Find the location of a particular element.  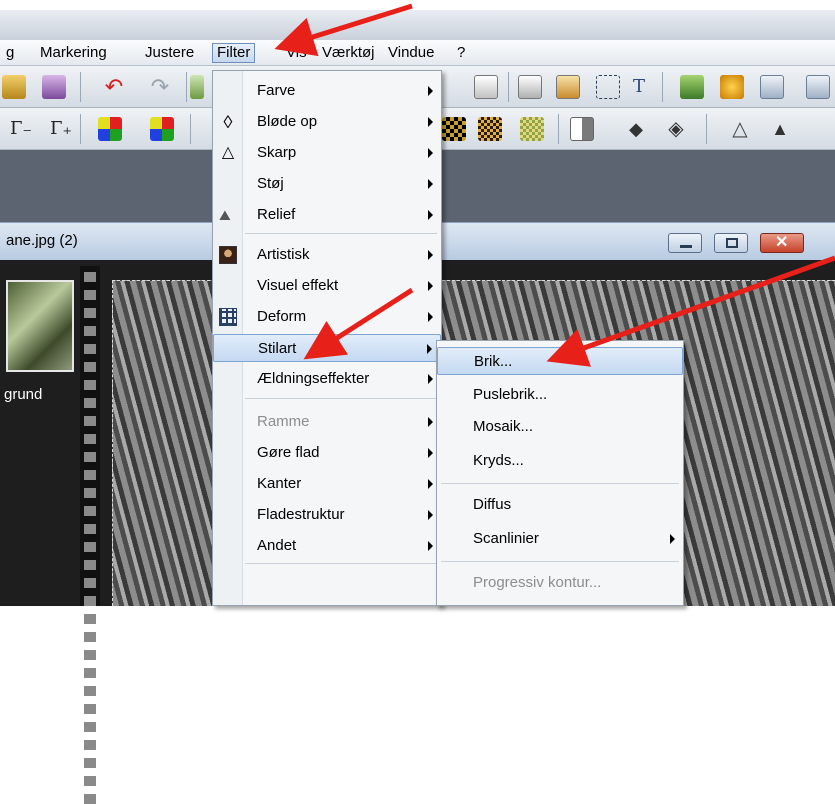

sharpen-icon: ▲ is located at coordinates (780, 129).